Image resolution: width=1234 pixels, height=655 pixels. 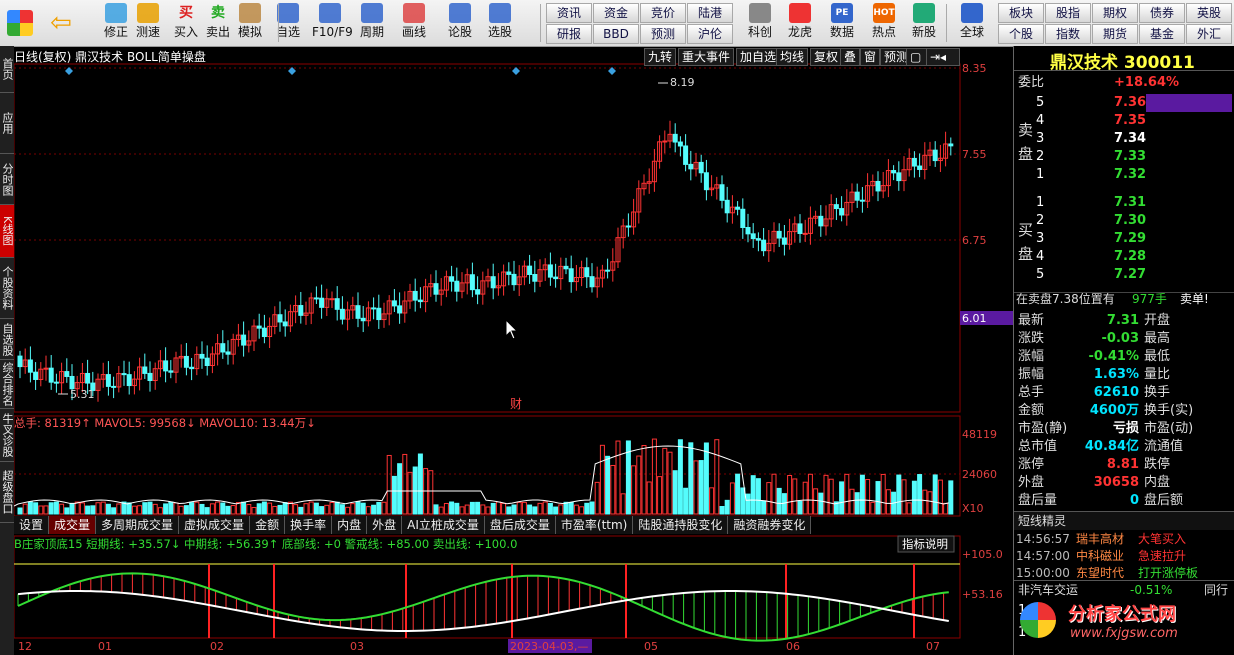 I want to click on volume-tab-10: 市盈率(ttm), so click(x=594, y=525).